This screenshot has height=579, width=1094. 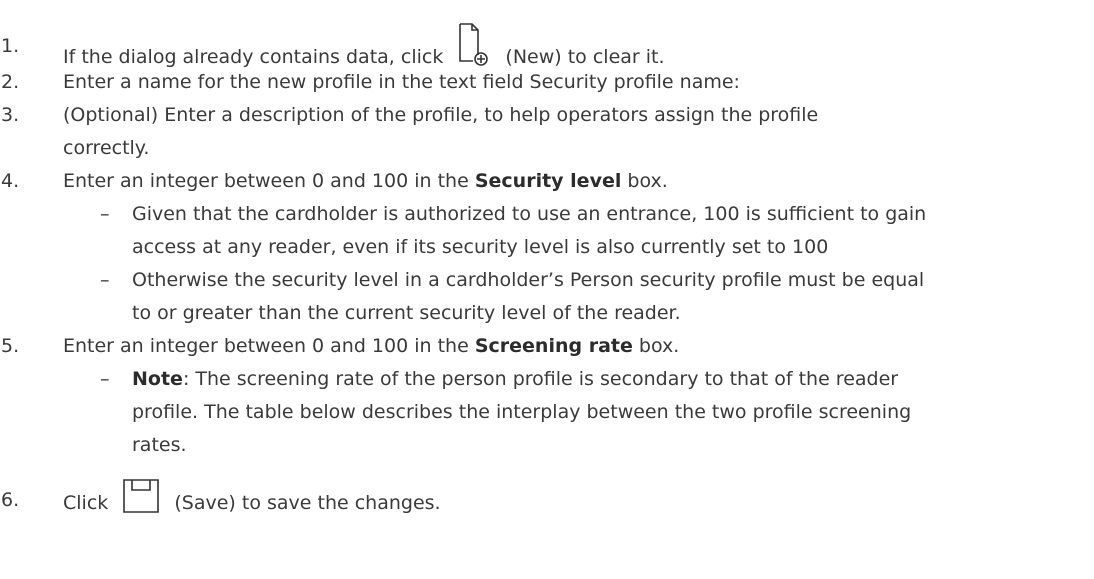 I want to click on bullet-text: rates., so click(x=159, y=445).